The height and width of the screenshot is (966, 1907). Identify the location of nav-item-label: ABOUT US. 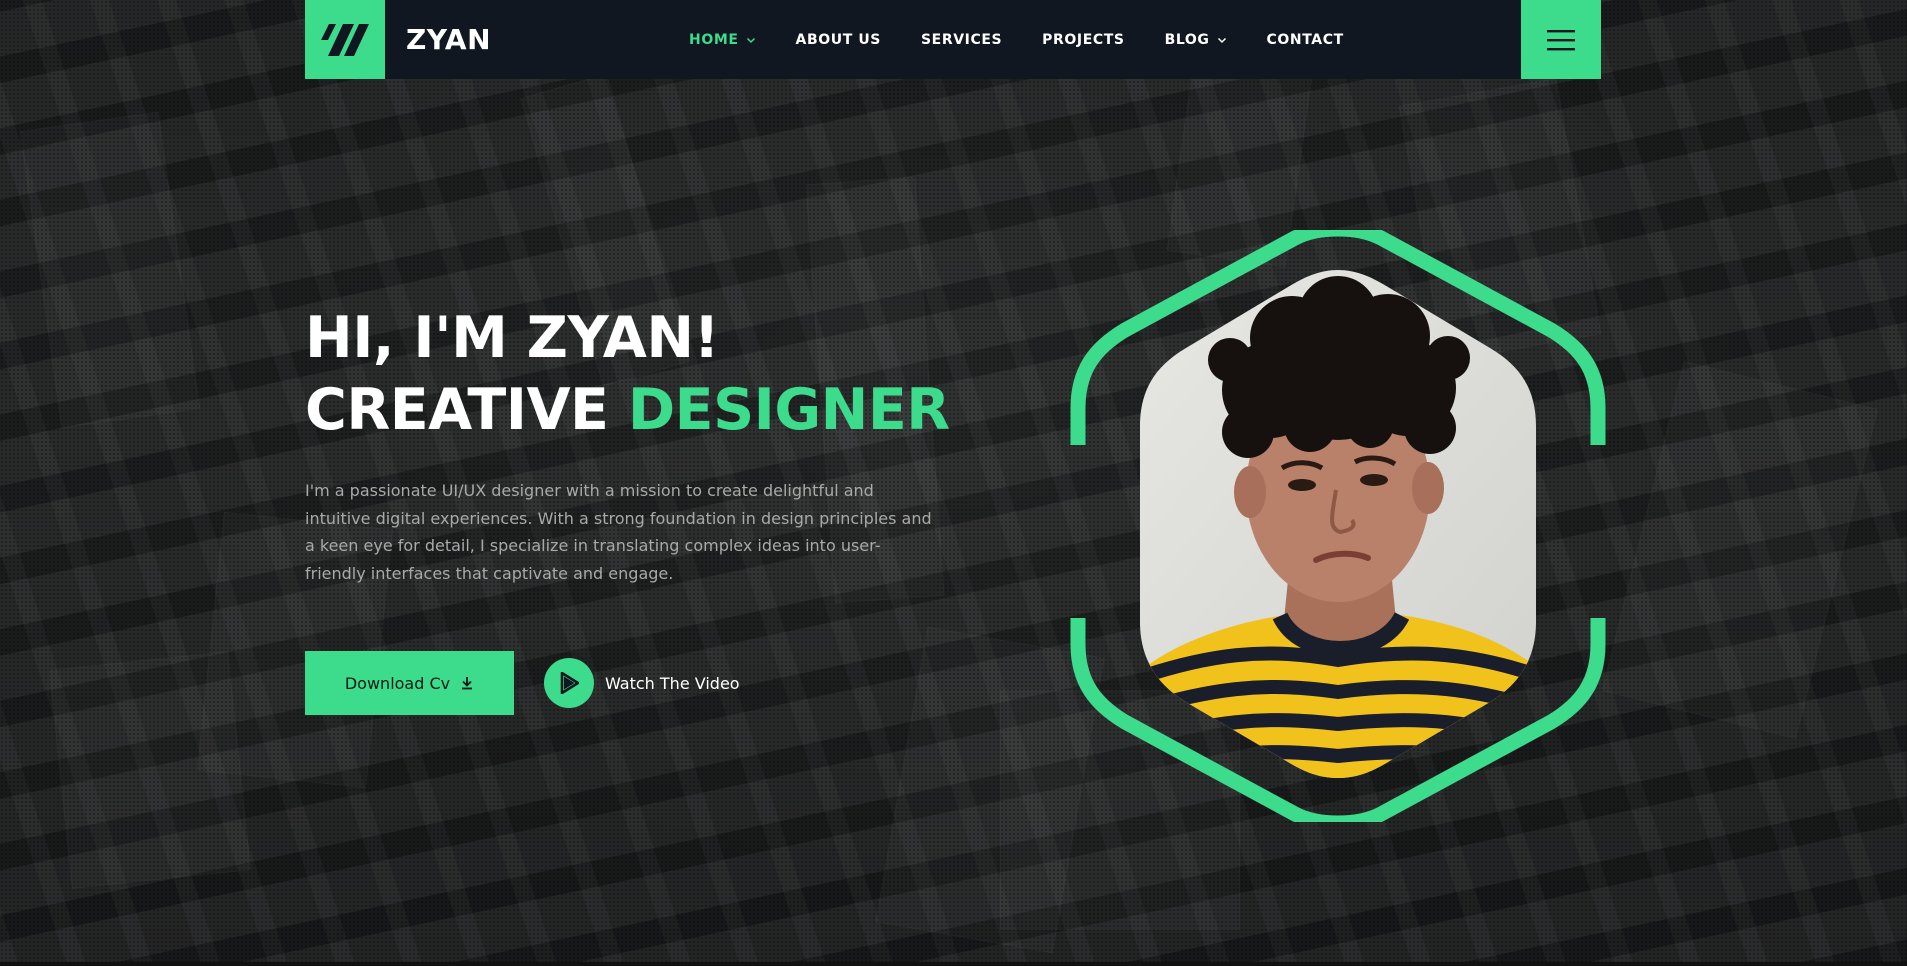
(838, 39).